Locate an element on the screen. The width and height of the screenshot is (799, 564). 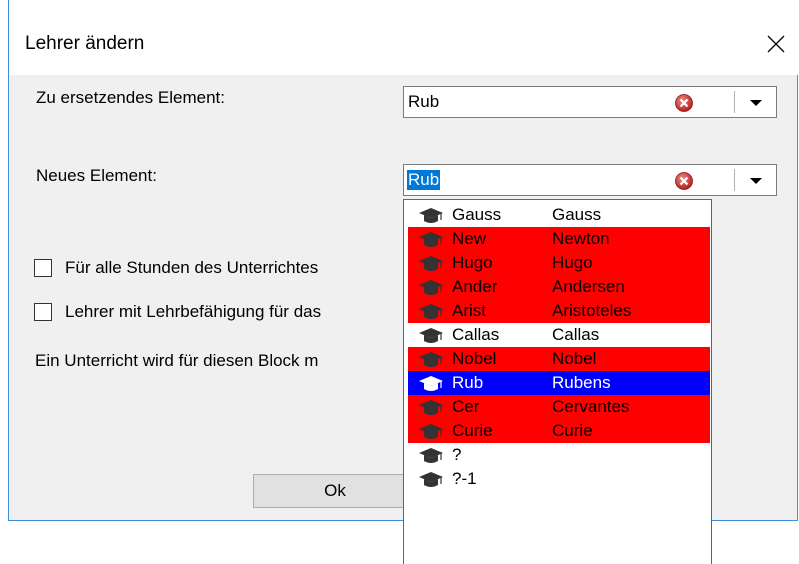
close-icon is located at coordinates (776, 44).